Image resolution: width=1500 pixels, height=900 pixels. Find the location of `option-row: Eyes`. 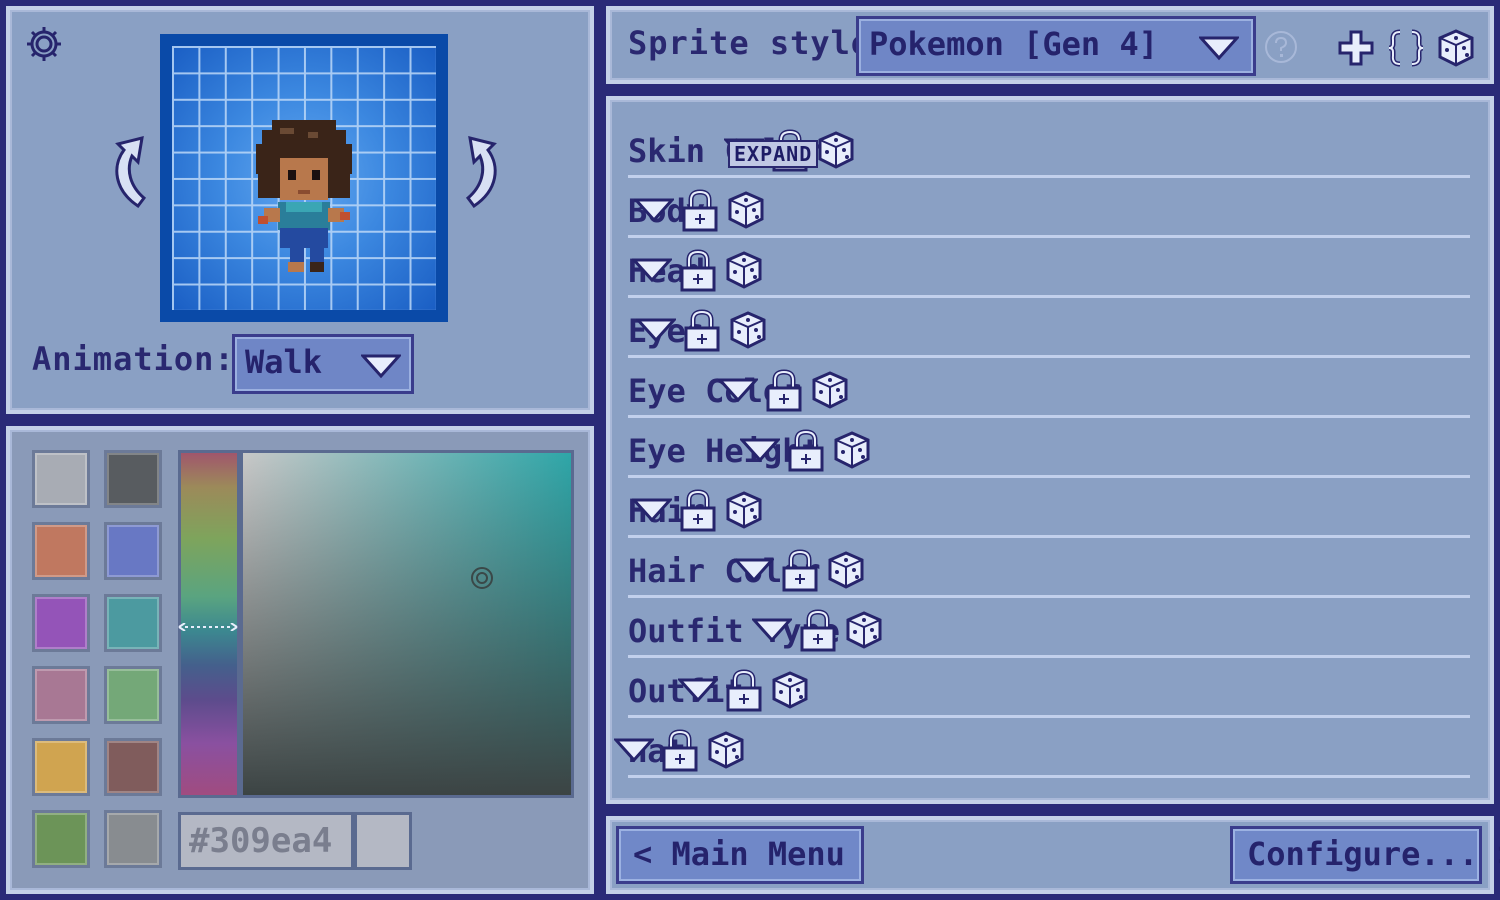

option-row: Eyes is located at coordinates (1049, 330).